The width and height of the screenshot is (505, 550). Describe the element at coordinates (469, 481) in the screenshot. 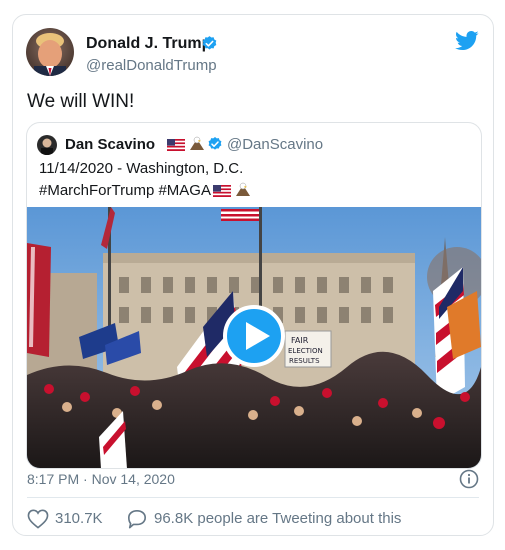

I see `info-icon` at that location.